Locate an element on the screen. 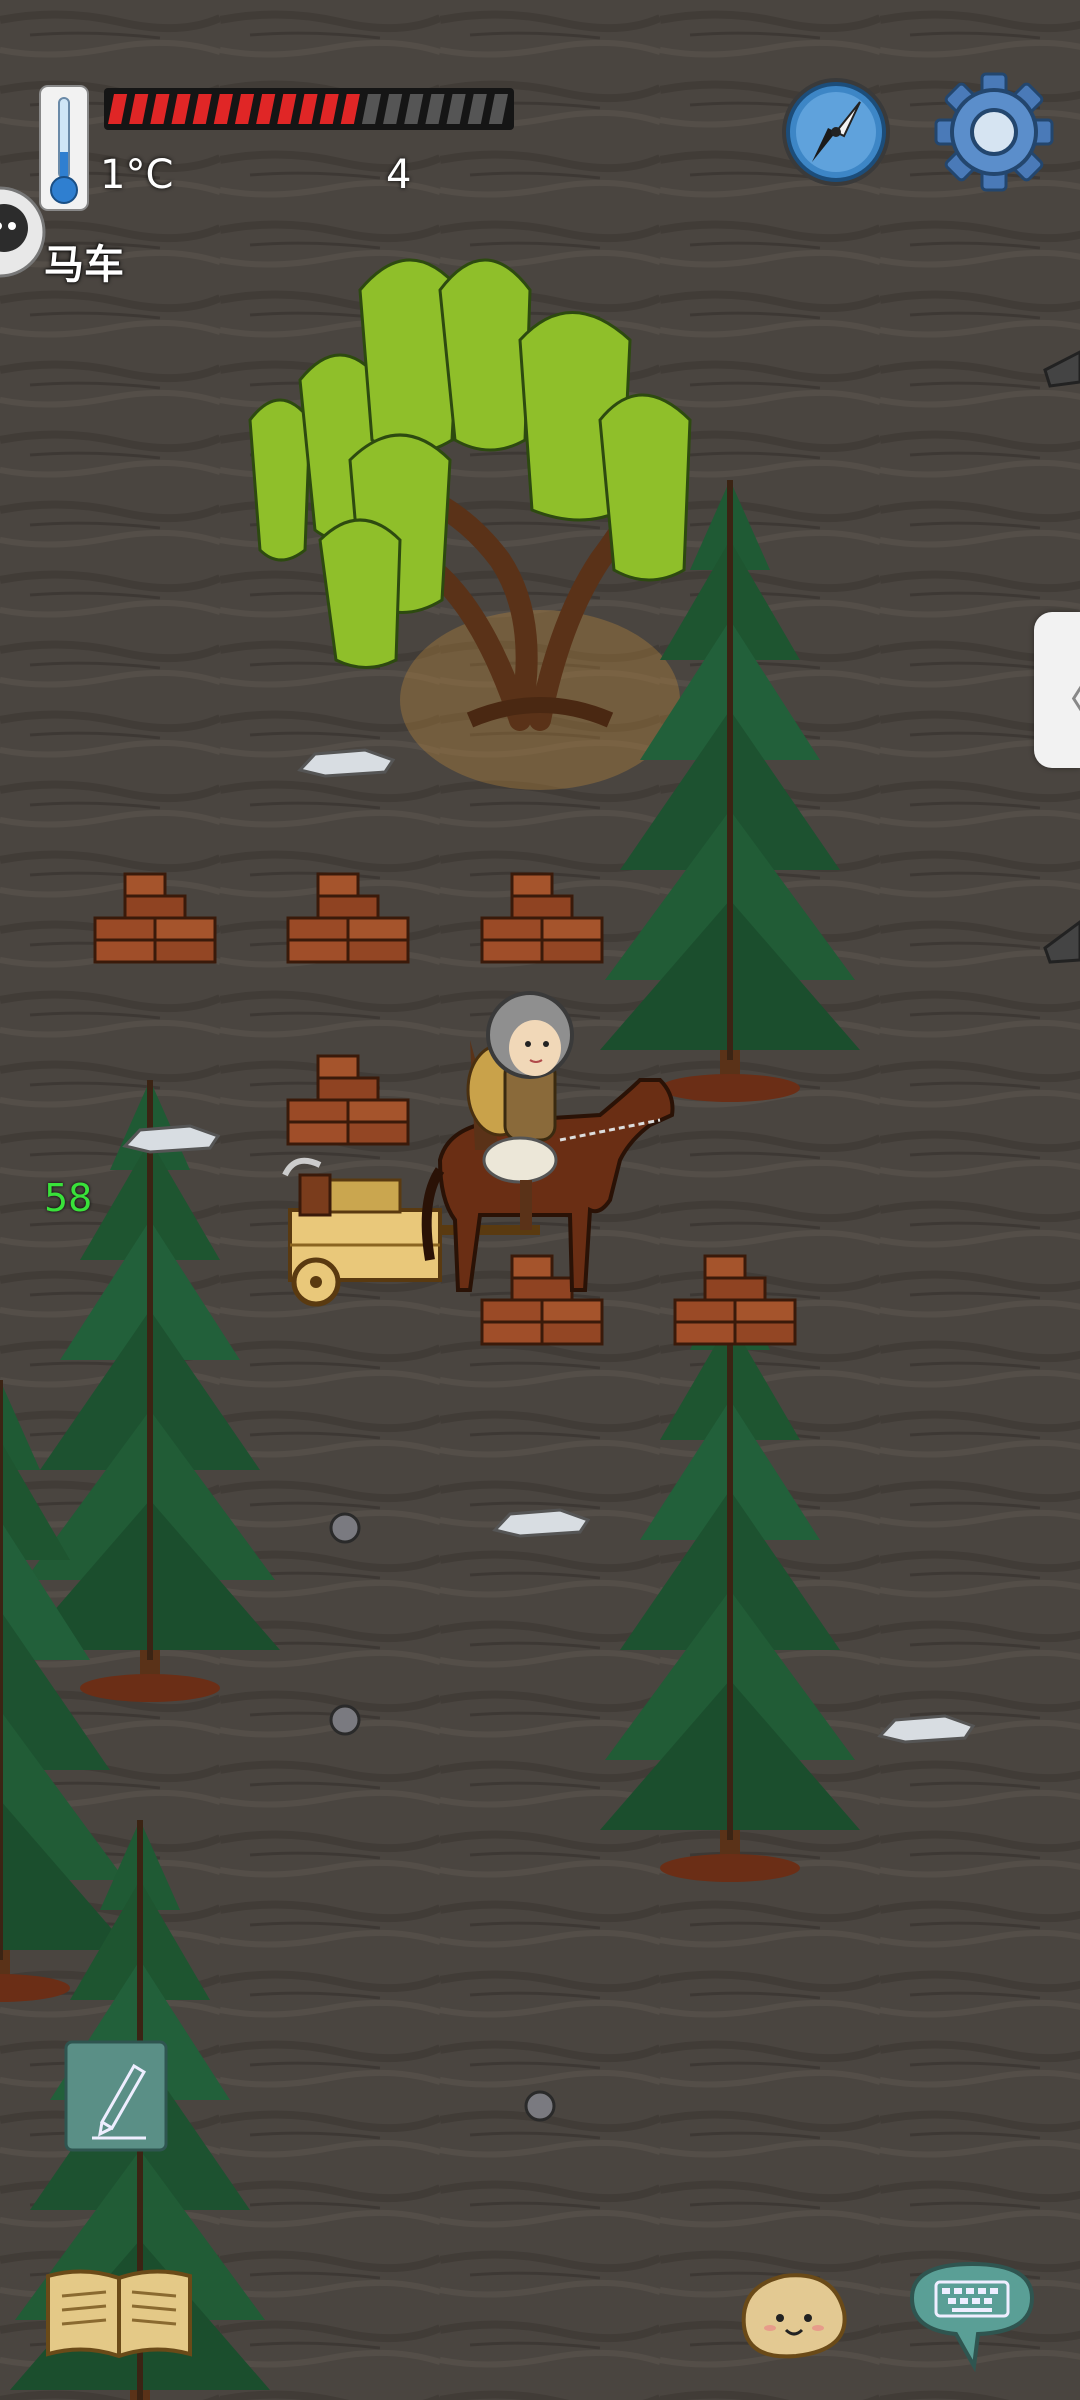  chevron-left-icon: 〈 is located at coordinates (1063, 696).